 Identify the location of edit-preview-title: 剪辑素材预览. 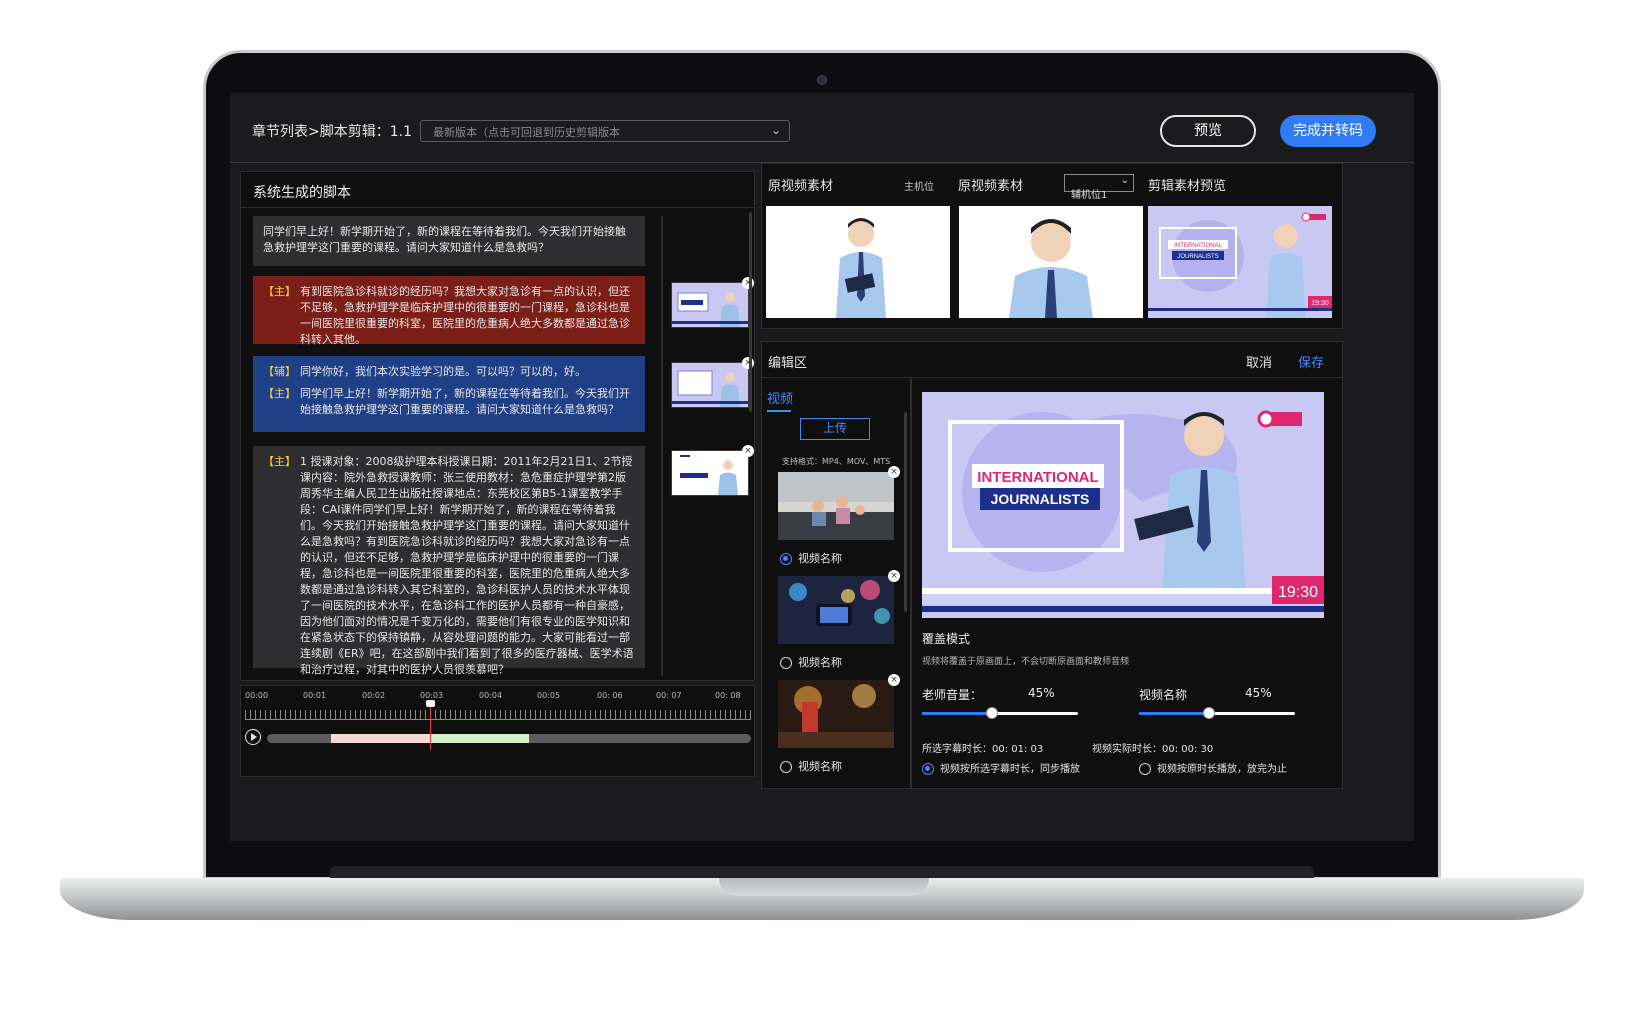
(1187, 186).